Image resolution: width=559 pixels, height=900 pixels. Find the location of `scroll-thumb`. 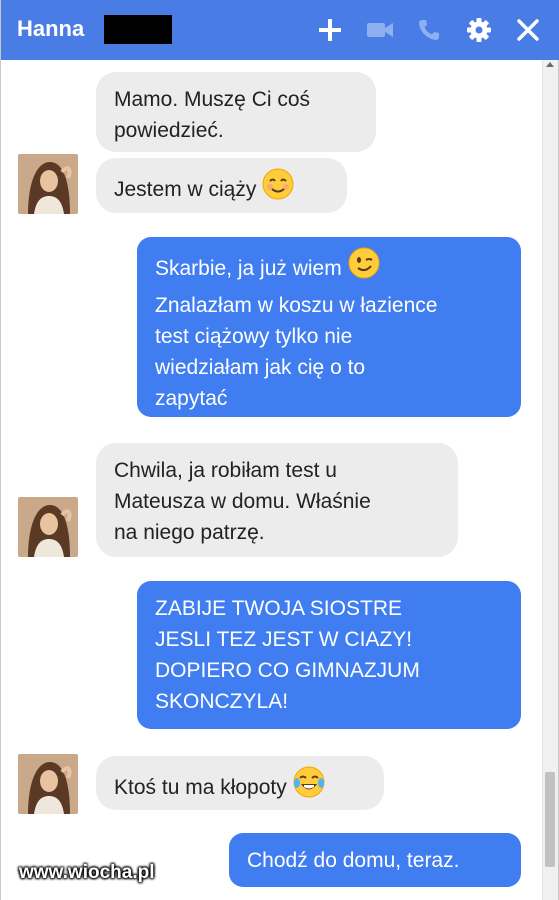

scroll-thumb is located at coordinates (550, 819).